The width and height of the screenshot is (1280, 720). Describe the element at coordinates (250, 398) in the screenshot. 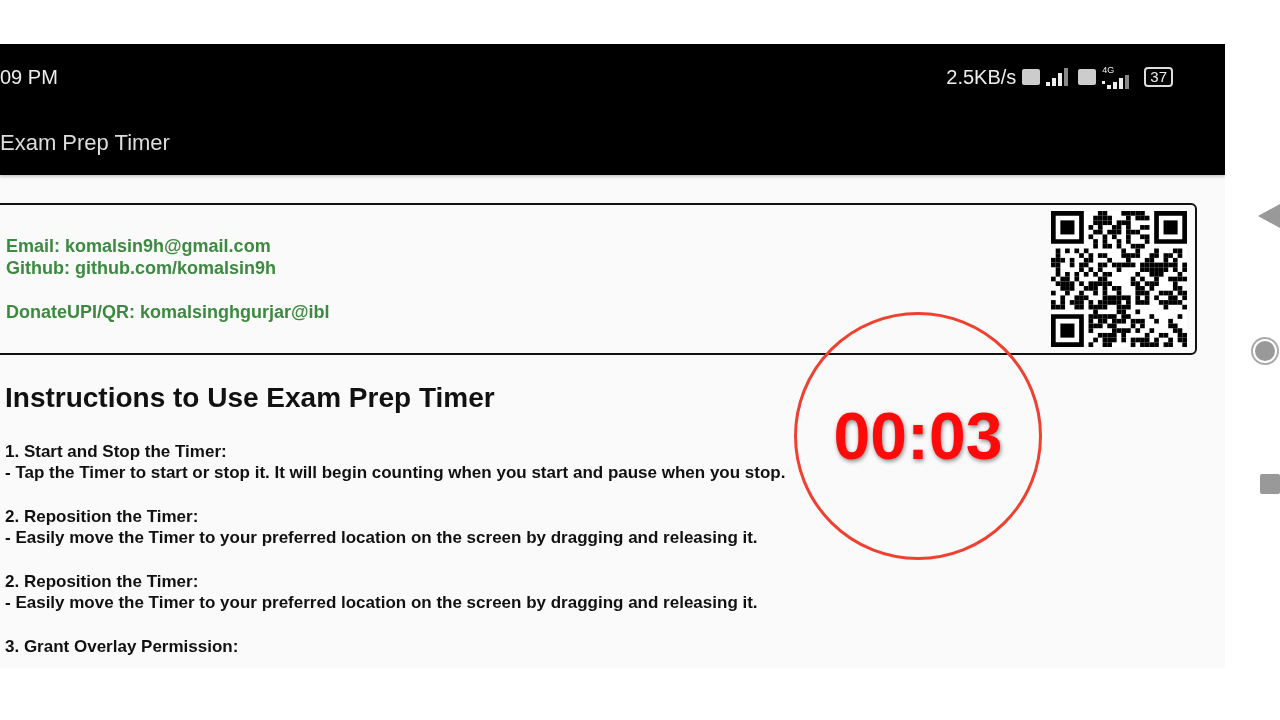

I see `instructions-heading: Instructions to Use Exam Prep Timer` at that location.